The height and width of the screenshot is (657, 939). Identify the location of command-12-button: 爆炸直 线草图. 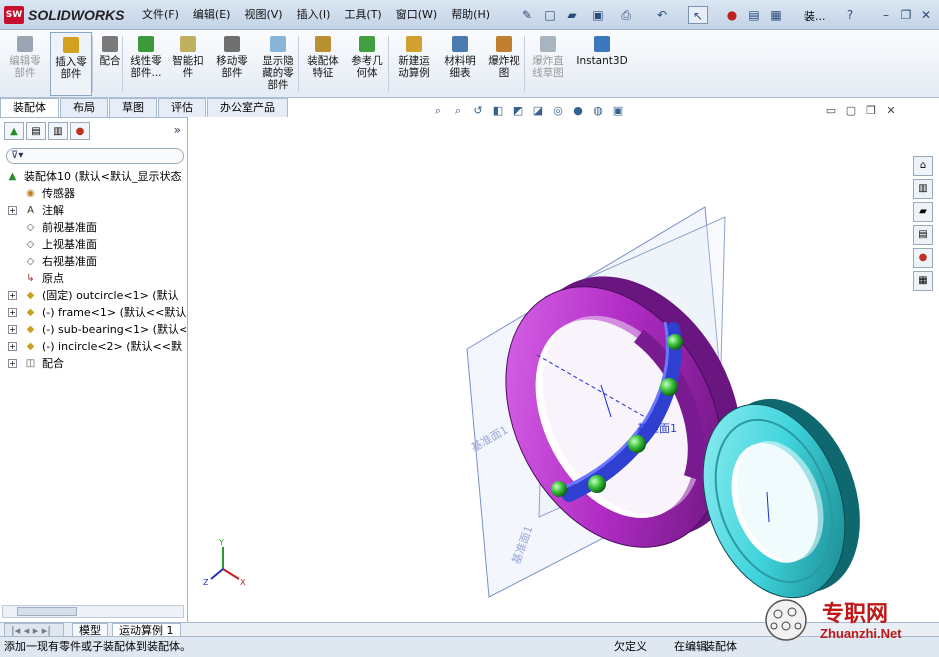
(548, 64).